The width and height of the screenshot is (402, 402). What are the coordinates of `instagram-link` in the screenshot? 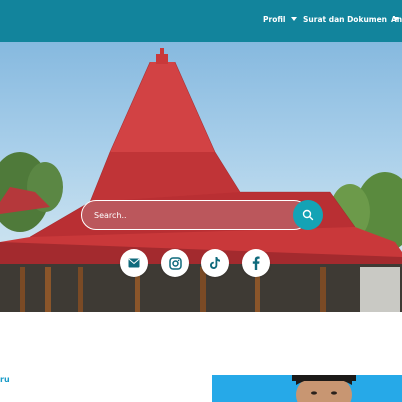 It's located at (175, 263).